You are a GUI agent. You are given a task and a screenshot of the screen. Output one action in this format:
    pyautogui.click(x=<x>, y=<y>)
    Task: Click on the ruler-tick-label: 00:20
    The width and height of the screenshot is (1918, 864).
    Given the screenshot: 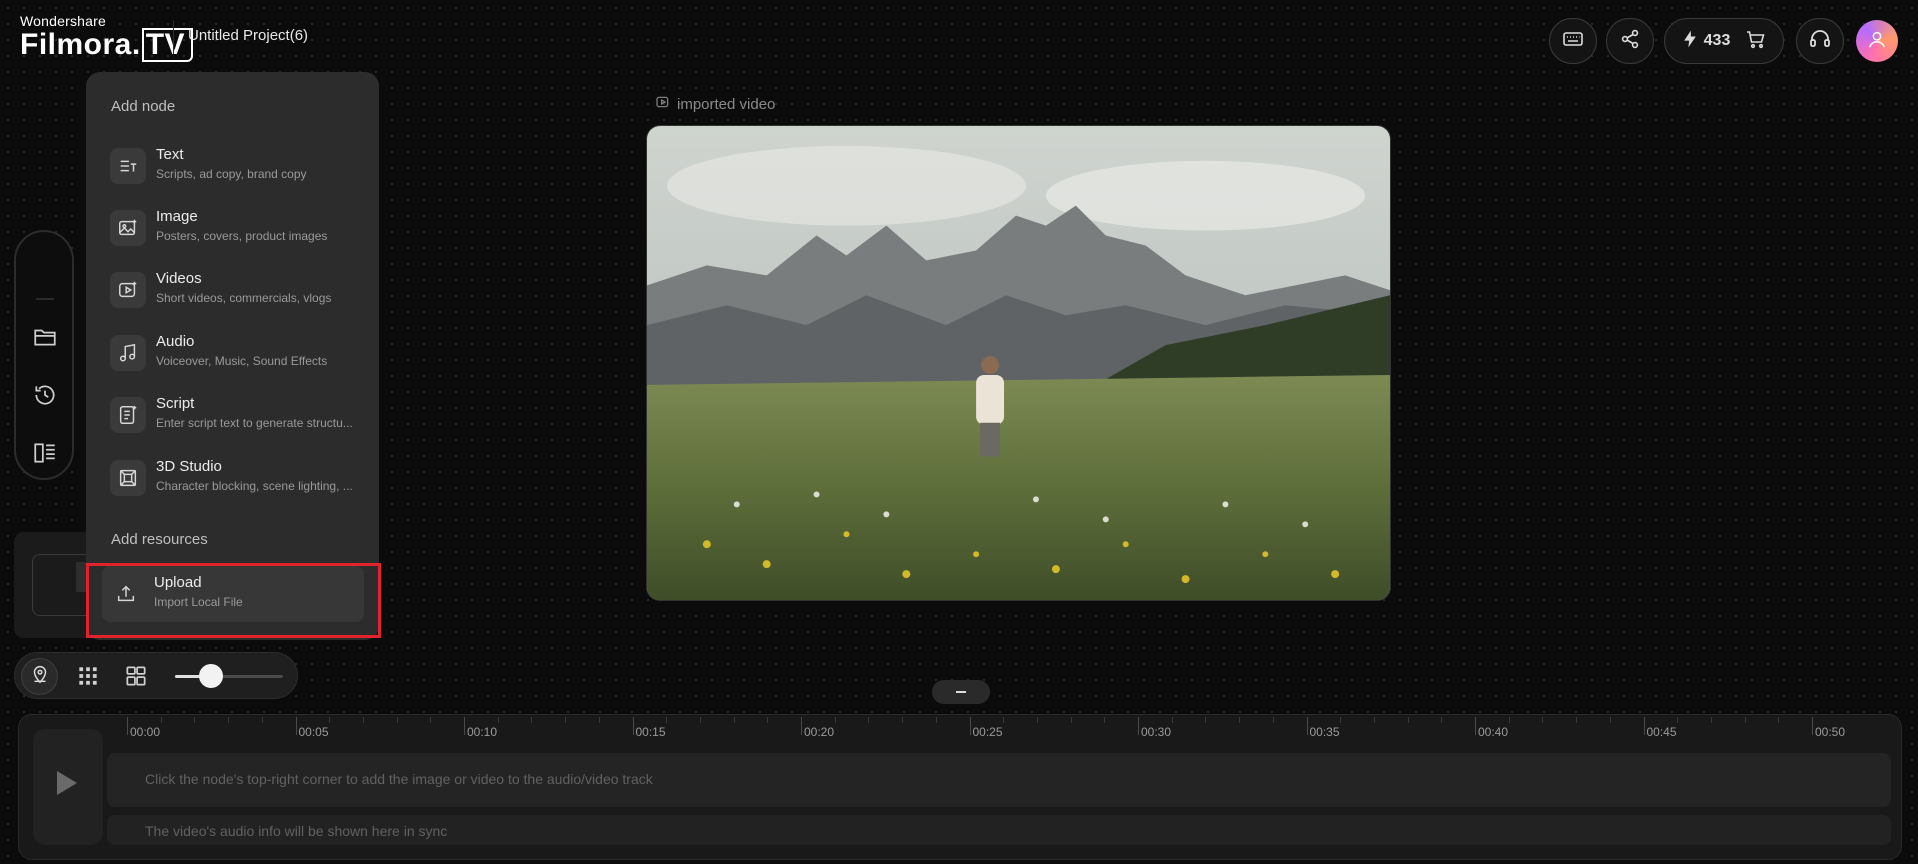 What is the action you would take?
    pyautogui.click(x=819, y=732)
    